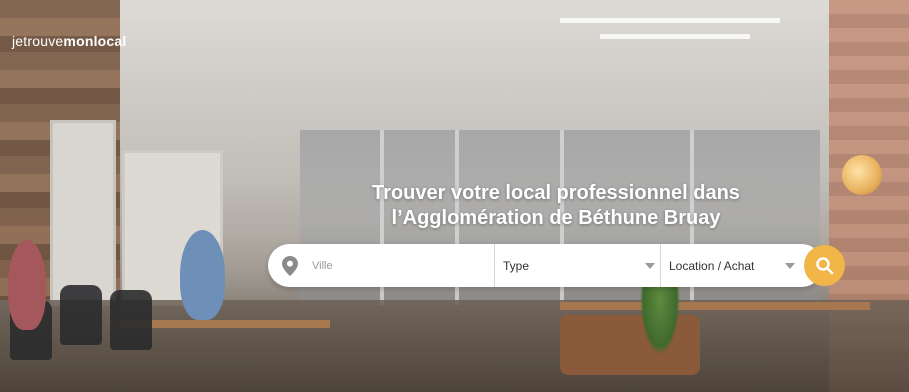  I want to click on door-left, so click(83, 213).